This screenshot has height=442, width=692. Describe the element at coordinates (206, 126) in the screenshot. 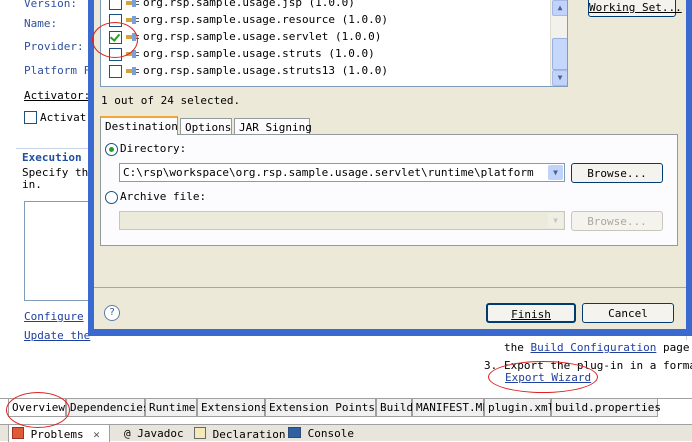

I see `tab-options: Options` at that location.